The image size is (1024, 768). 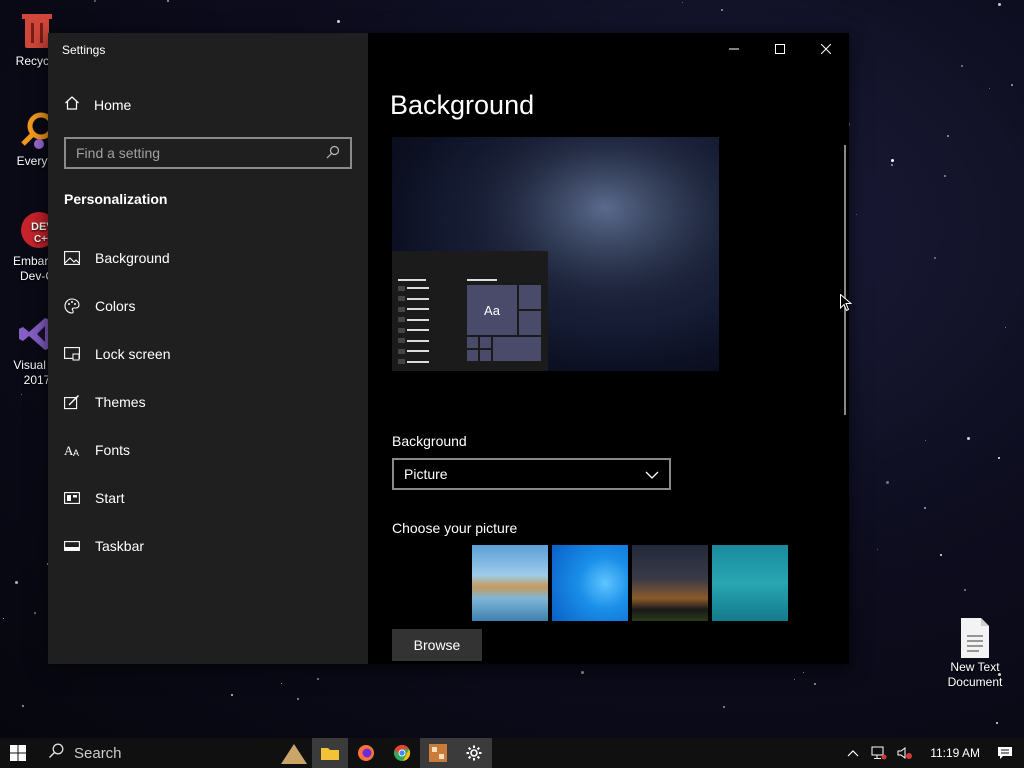 What do you see at coordinates (630, 583) in the screenshot?
I see `picture-thumbnails` at bounding box center [630, 583].